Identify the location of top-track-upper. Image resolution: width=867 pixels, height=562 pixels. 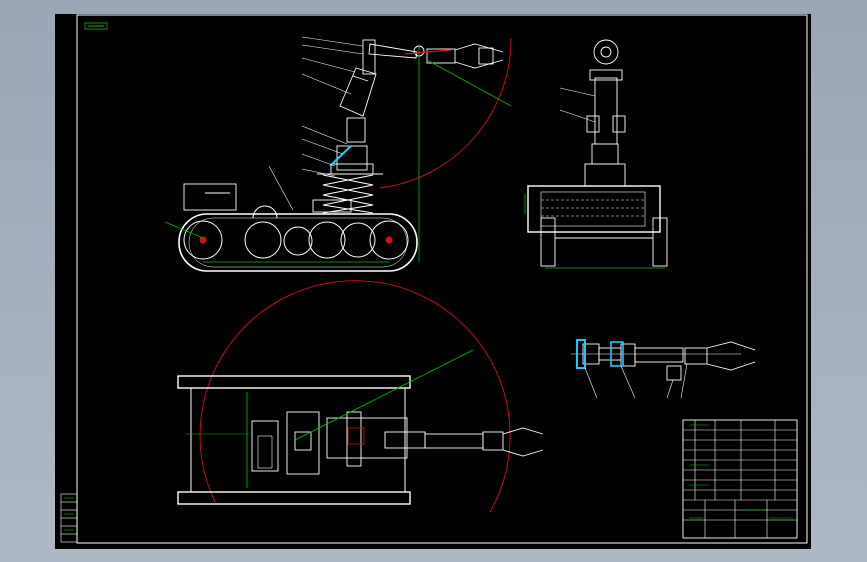
(294, 382).